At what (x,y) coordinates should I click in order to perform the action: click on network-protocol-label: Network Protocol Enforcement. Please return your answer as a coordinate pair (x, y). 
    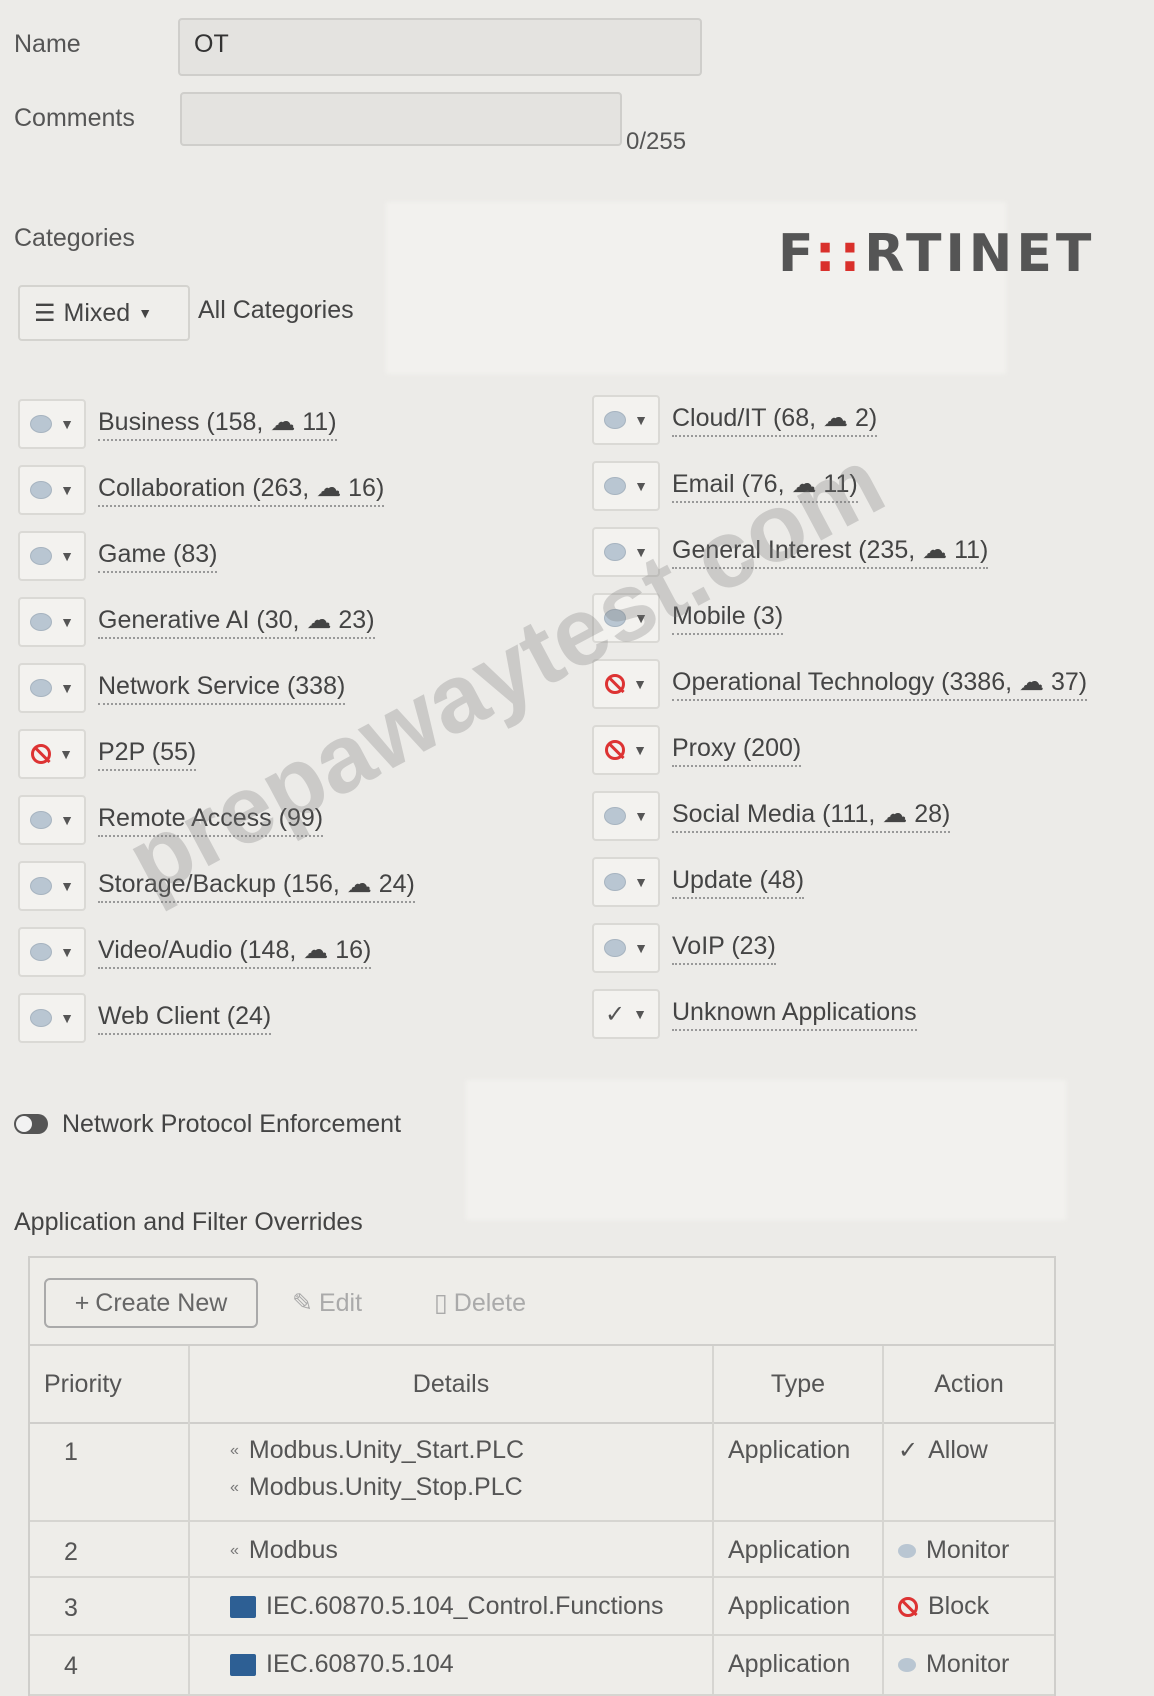
    Looking at the image, I should click on (232, 1124).